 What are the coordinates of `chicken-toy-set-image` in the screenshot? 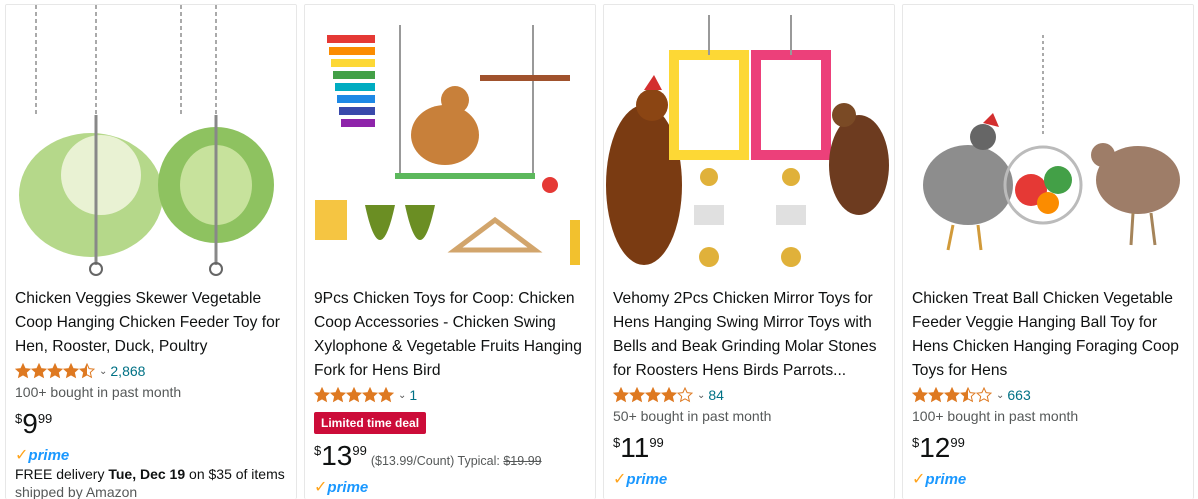 It's located at (450, 142).